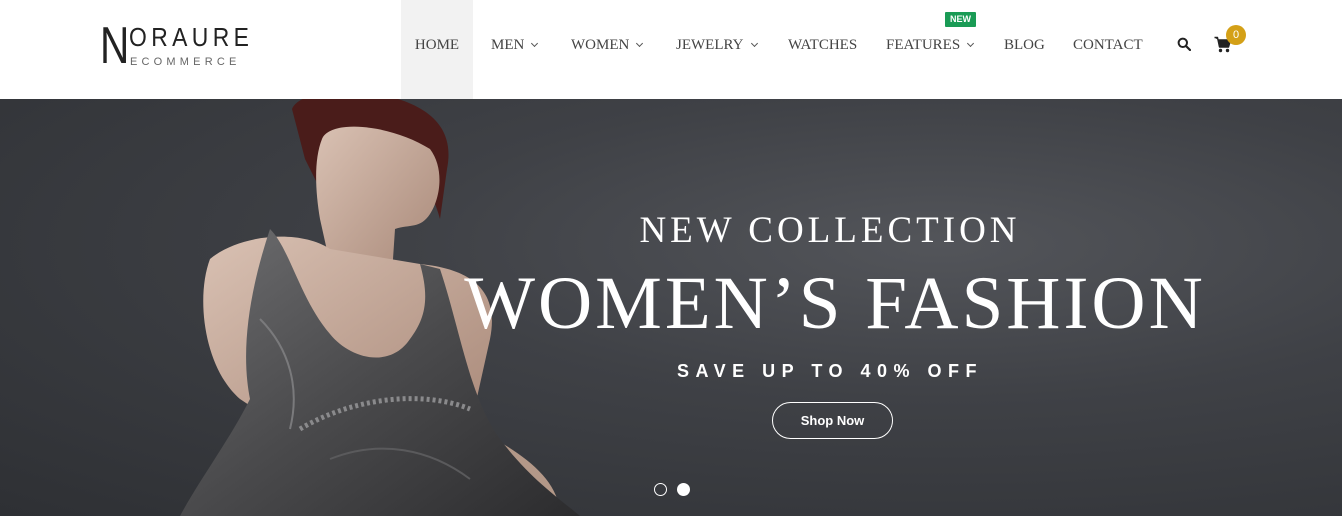 This screenshot has width=1342, height=516. I want to click on shop-now-button: Shop Now, so click(832, 420).